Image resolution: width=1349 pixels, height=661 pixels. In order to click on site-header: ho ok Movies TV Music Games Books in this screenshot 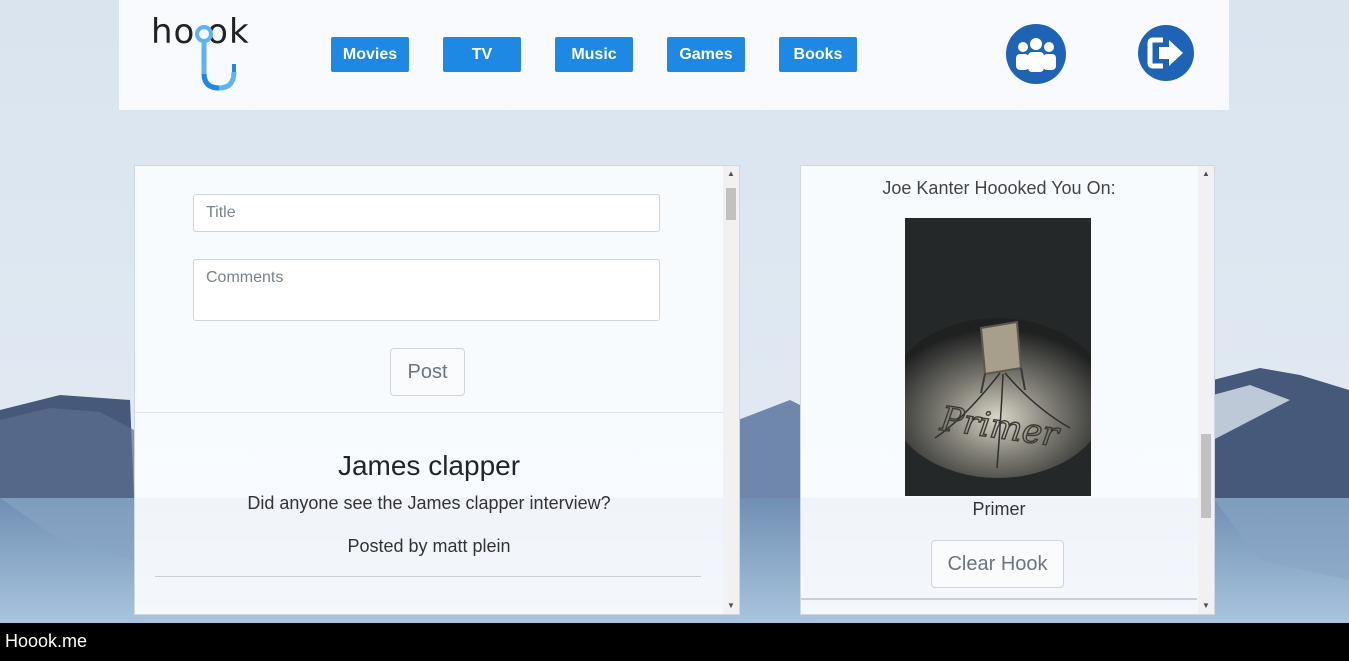, I will do `click(674, 55)`.